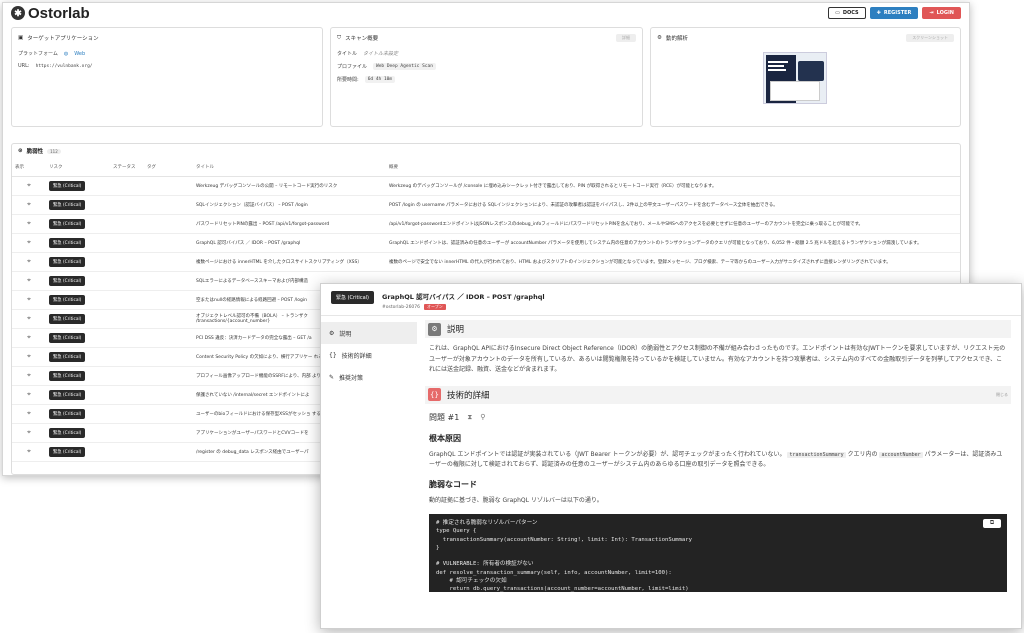 This screenshot has width=1024, height=633. What do you see at coordinates (463, 297) in the screenshot?
I see `detail-title: GraphQL 認可バイパス ／ IDOR – POST /graphql` at bounding box center [463, 297].